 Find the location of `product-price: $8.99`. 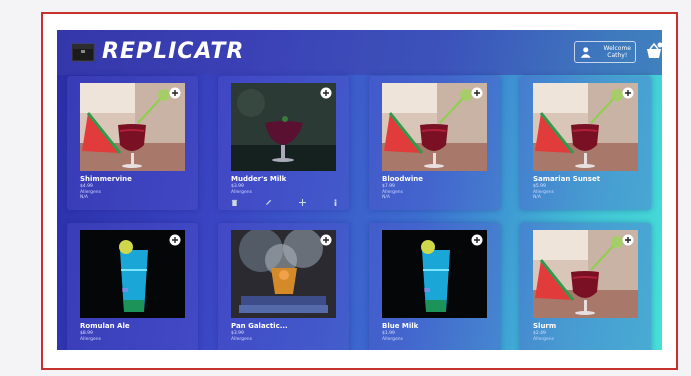

product-price: $8.99 is located at coordinates (86, 333).